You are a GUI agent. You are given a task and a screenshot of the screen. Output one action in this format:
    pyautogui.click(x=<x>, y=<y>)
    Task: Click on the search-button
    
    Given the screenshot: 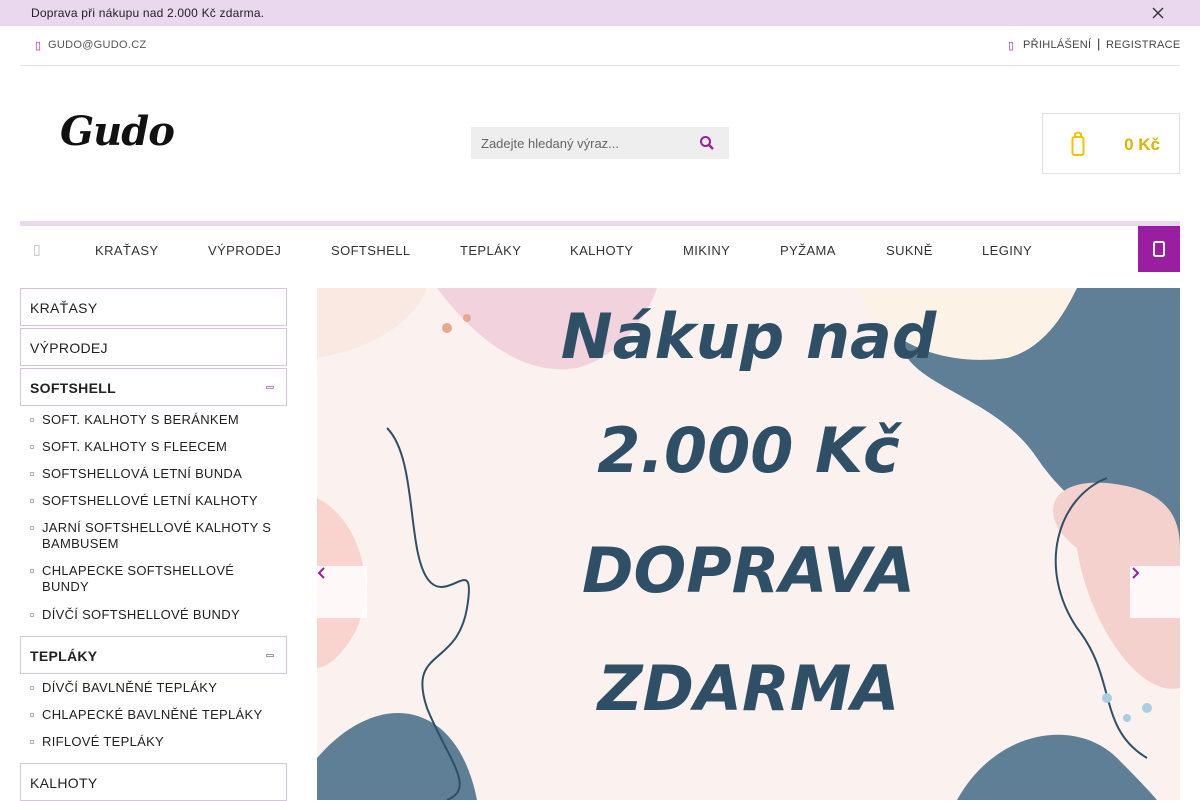 What is the action you would take?
    pyautogui.click(x=707, y=143)
    